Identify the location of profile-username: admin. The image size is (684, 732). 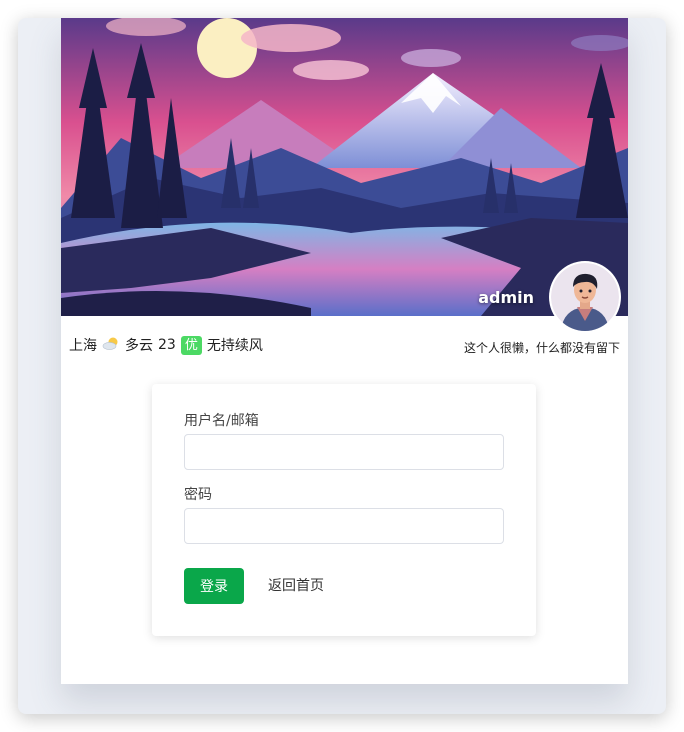
(506, 297).